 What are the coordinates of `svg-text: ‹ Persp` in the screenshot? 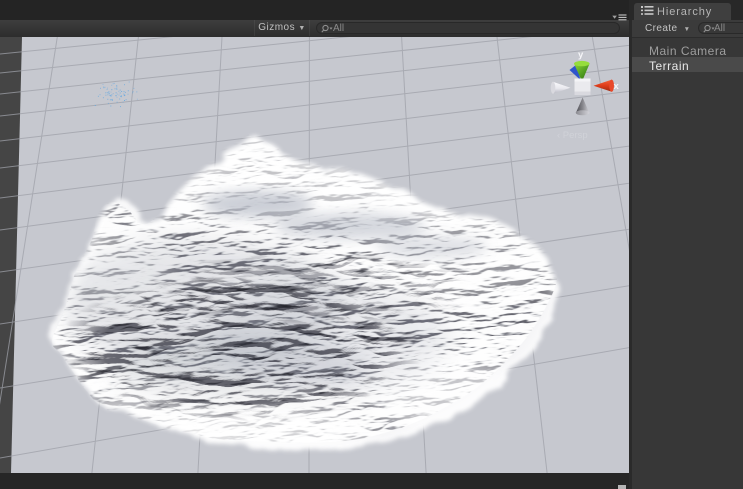 It's located at (572, 135).